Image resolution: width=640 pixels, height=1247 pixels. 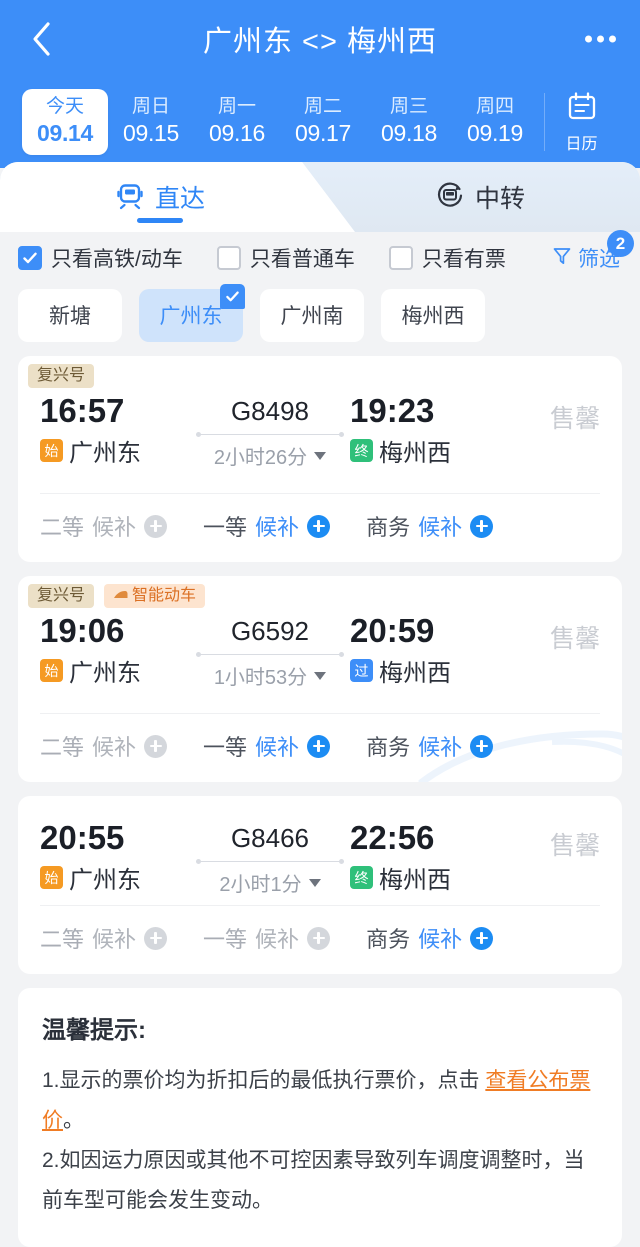 I want to click on tab-transfer: 中转, so click(x=480, y=197).